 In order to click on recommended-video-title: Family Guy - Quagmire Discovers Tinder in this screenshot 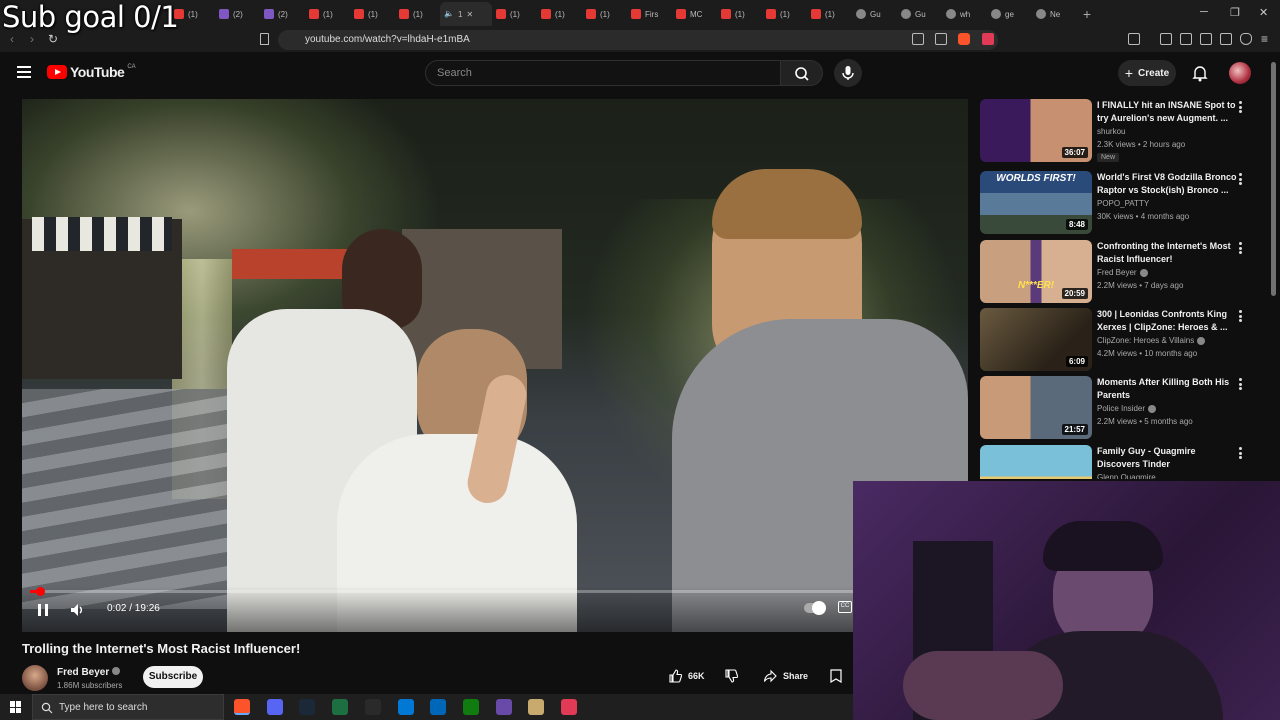, I will do `click(1167, 458)`.